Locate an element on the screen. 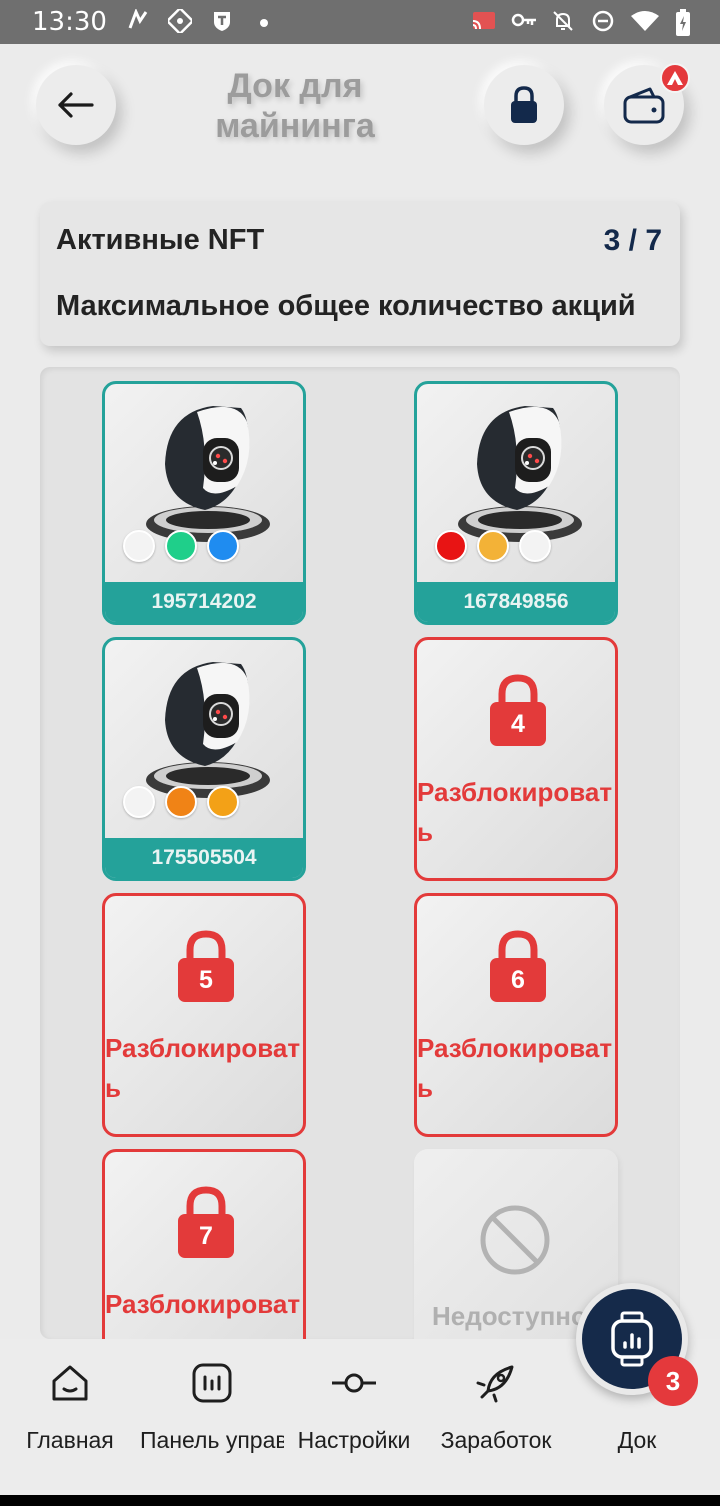 This screenshot has height=1506, width=720. page-title: Док для майнинга is located at coordinates (295, 106).